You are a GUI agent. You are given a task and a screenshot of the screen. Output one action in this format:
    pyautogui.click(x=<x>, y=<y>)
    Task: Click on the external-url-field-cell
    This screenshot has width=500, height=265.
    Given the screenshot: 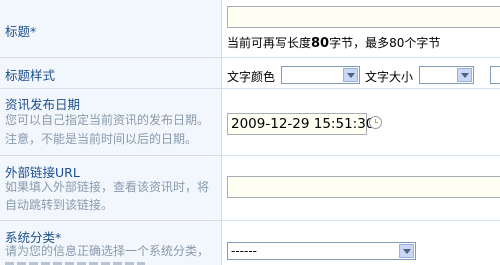 What is the action you would take?
    pyautogui.click(x=361, y=188)
    